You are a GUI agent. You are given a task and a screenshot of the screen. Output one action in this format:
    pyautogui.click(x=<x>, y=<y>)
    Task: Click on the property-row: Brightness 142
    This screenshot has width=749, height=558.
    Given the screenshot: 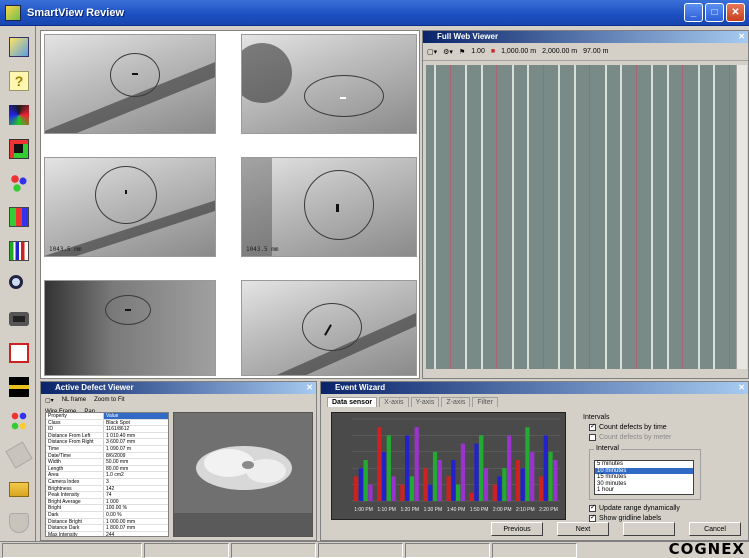 What is the action you would take?
    pyautogui.click(x=107, y=489)
    